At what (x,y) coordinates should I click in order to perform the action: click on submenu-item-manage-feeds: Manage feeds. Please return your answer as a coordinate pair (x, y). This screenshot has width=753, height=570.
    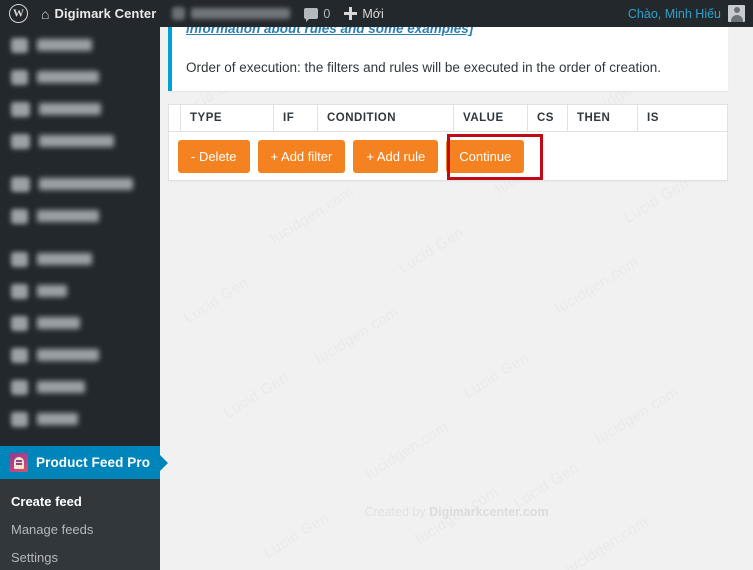
    Looking at the image, I should click on (80, 530).